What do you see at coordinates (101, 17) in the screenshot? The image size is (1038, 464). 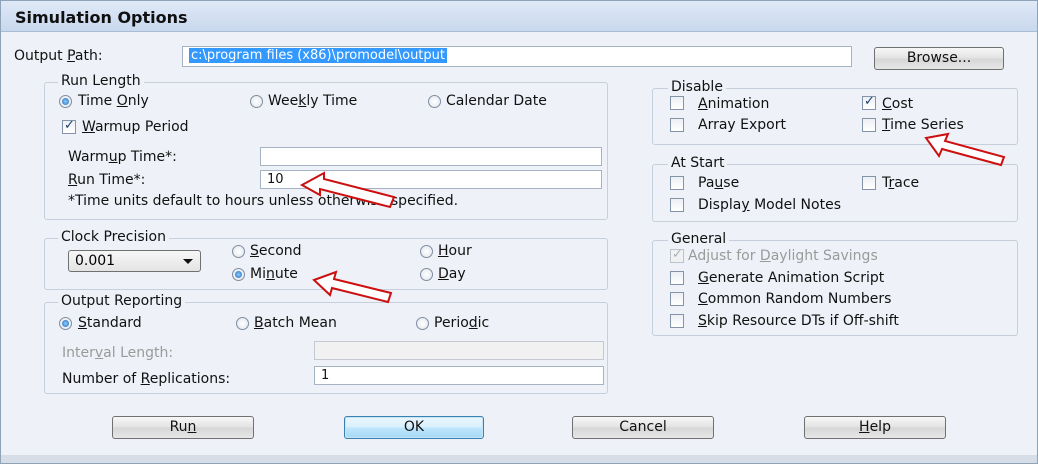 I see `window-title: Simulation Options` at bounding box center [101, 17].